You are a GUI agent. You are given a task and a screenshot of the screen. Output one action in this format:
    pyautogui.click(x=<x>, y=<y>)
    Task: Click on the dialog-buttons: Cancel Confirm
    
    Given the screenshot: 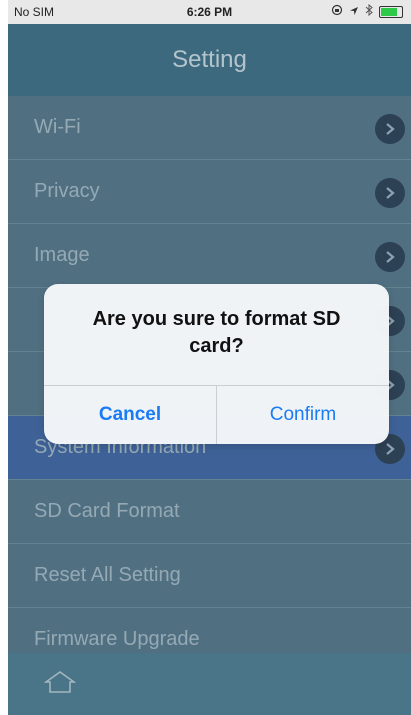 What is the action you would take?
    pyautogui.click(x=216, y=414)
    